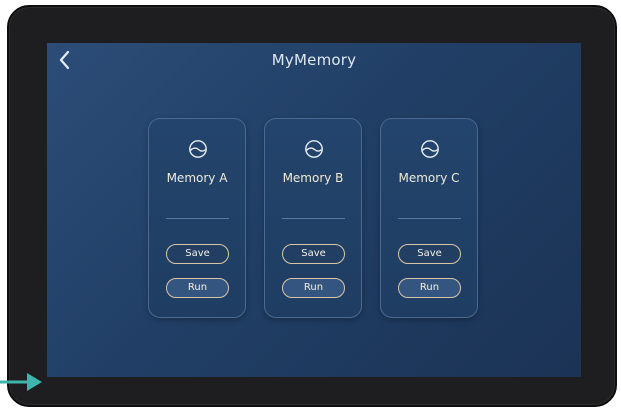  What do you see at coordinates (21, 382) in the screenshot?
I see `pointer-arrow-icon` at bounding box center [21, 382].